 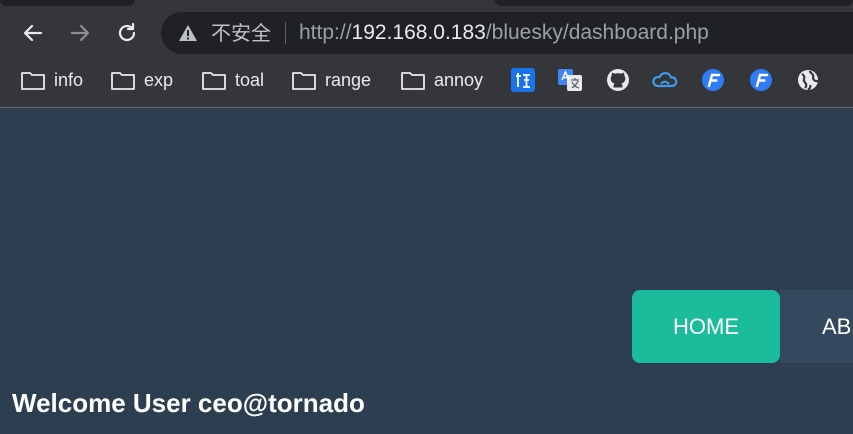 I want to click on separator, so click(x=285, y=33).